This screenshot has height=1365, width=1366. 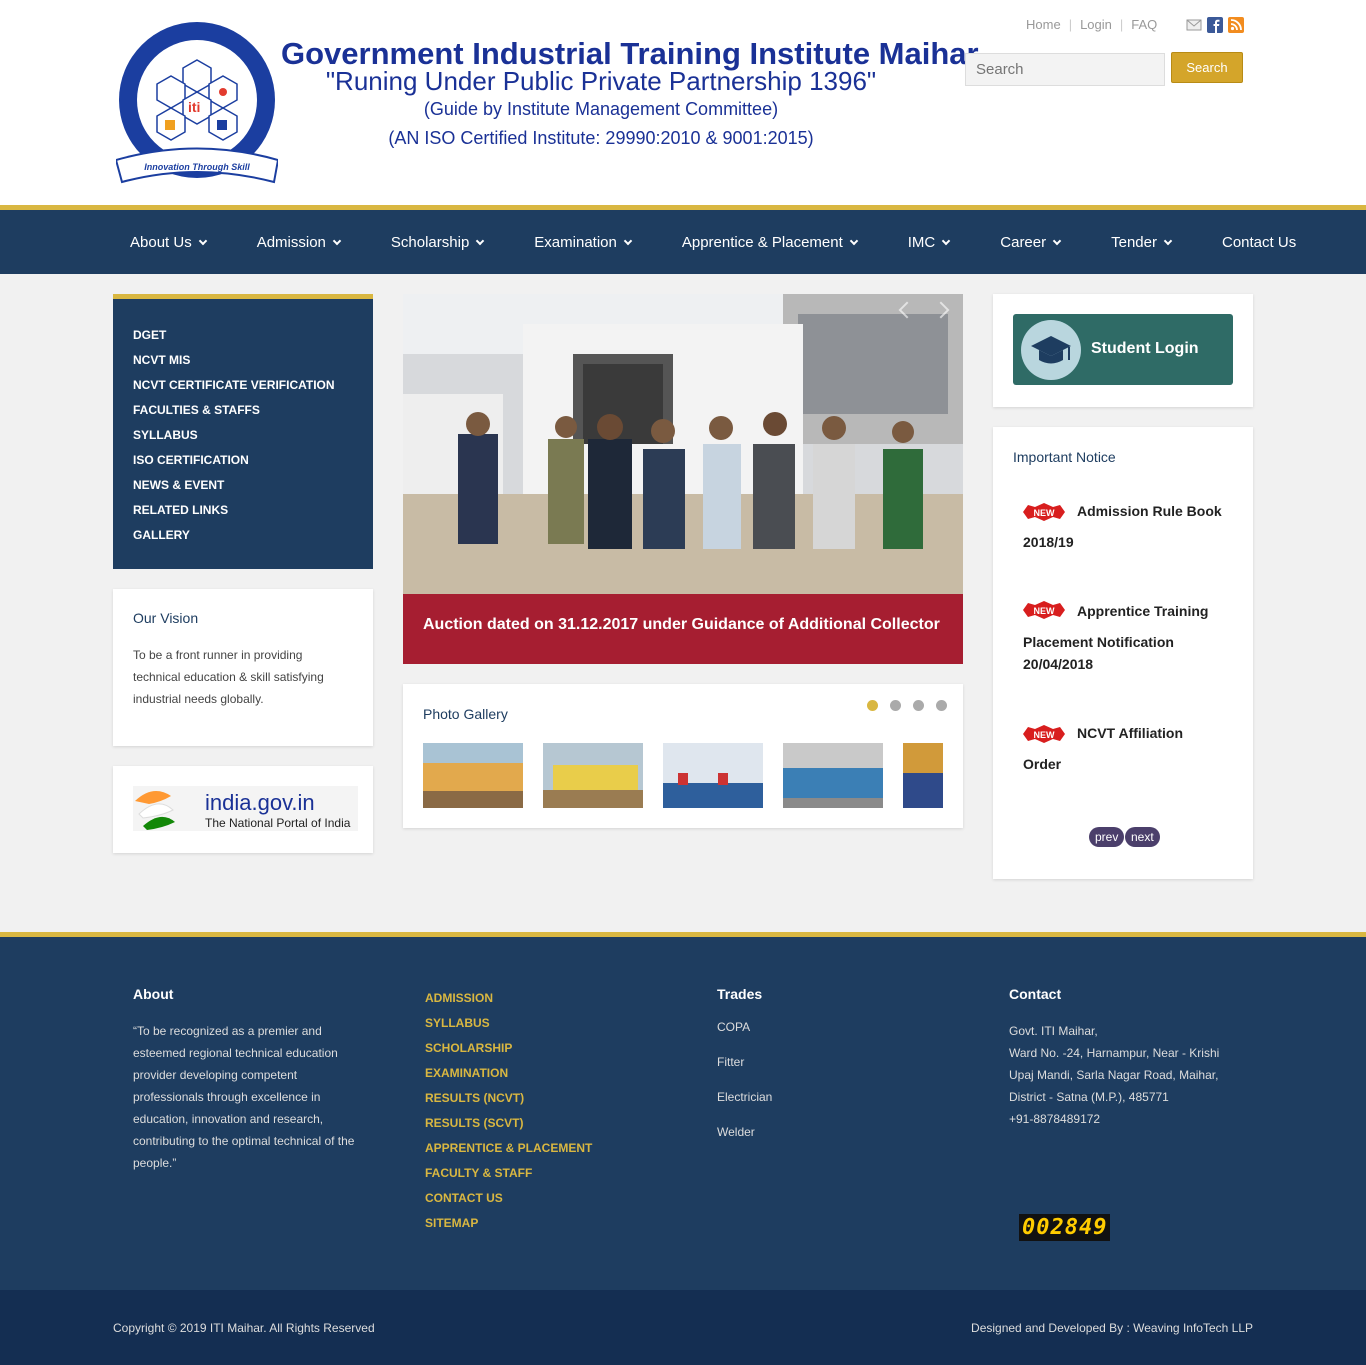 What do you see at coordinates (1128, 749) in the screenshot?
I see `notice-item: NEW NCVT Affiliation Order` at bounding box center [1128, 749].